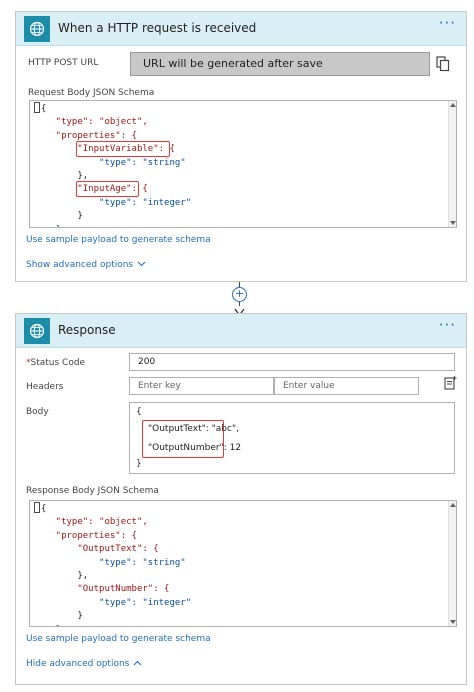 The height and width of the screenshot is (692, 474). Describe the element at coordinates (447, 325) in the screenshot. I see `response-more-menu: ···` at that location.